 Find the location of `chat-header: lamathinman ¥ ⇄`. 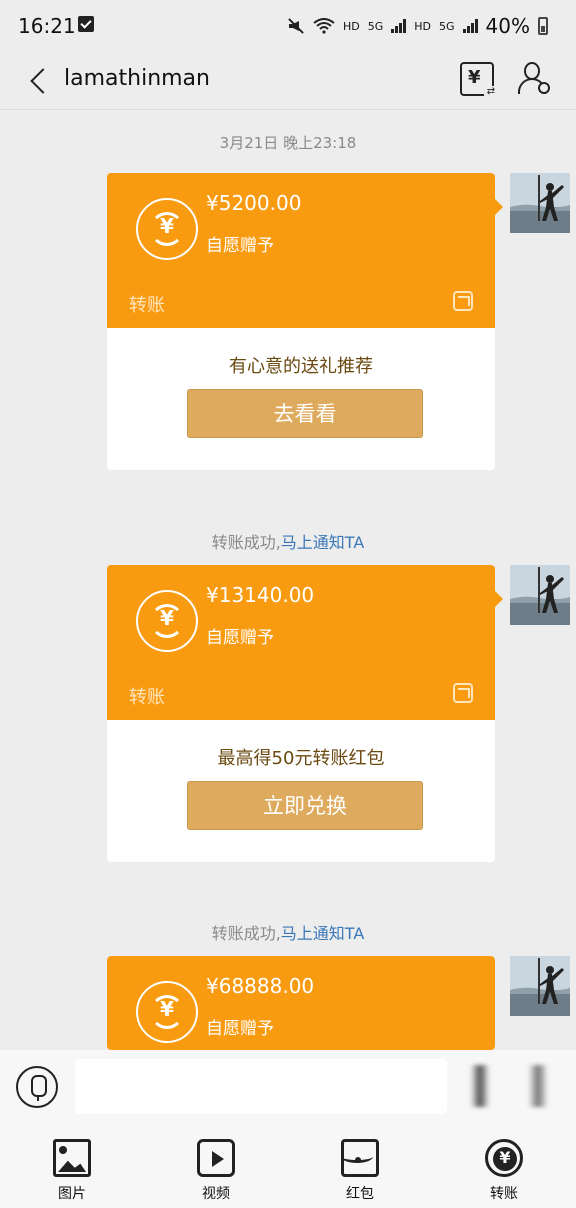

chat-header: lamathinman ¥ ⇄ is located at coordinates (288, 82).